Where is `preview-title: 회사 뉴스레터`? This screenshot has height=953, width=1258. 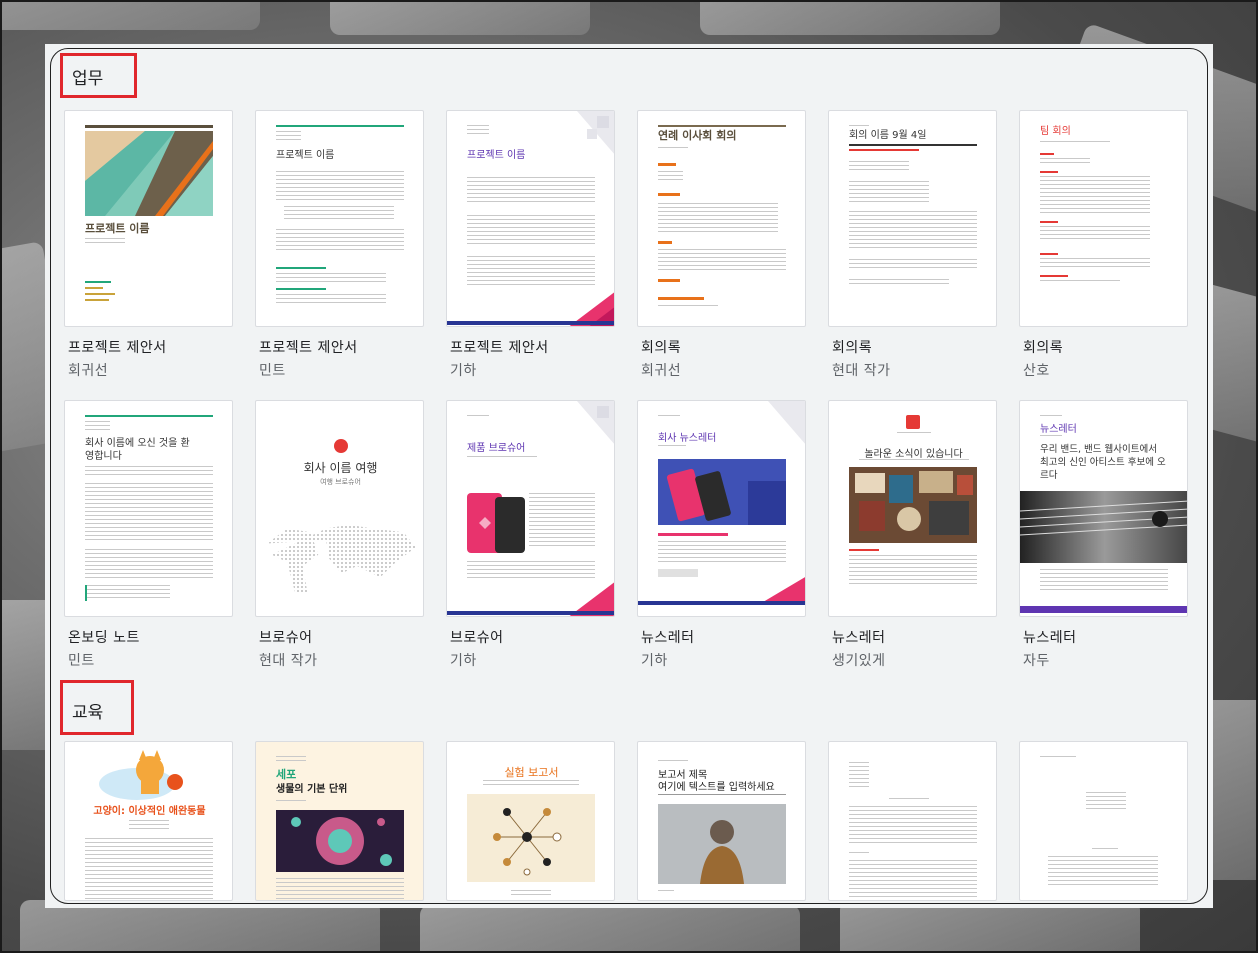
preview-title: 회사 뉴스레터 is located at coordinates (687, 438).